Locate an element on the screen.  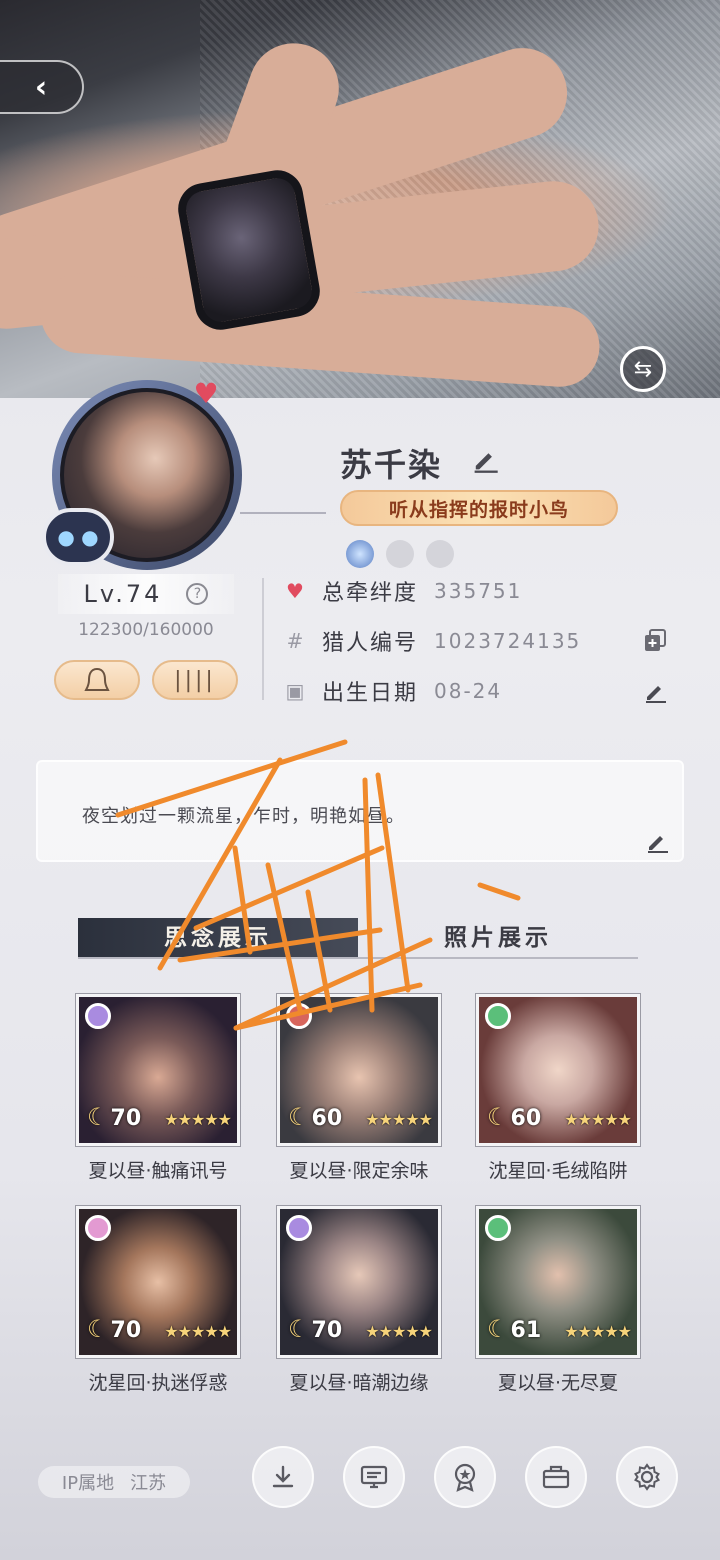
download-button is located at coordinates (283, 1477).